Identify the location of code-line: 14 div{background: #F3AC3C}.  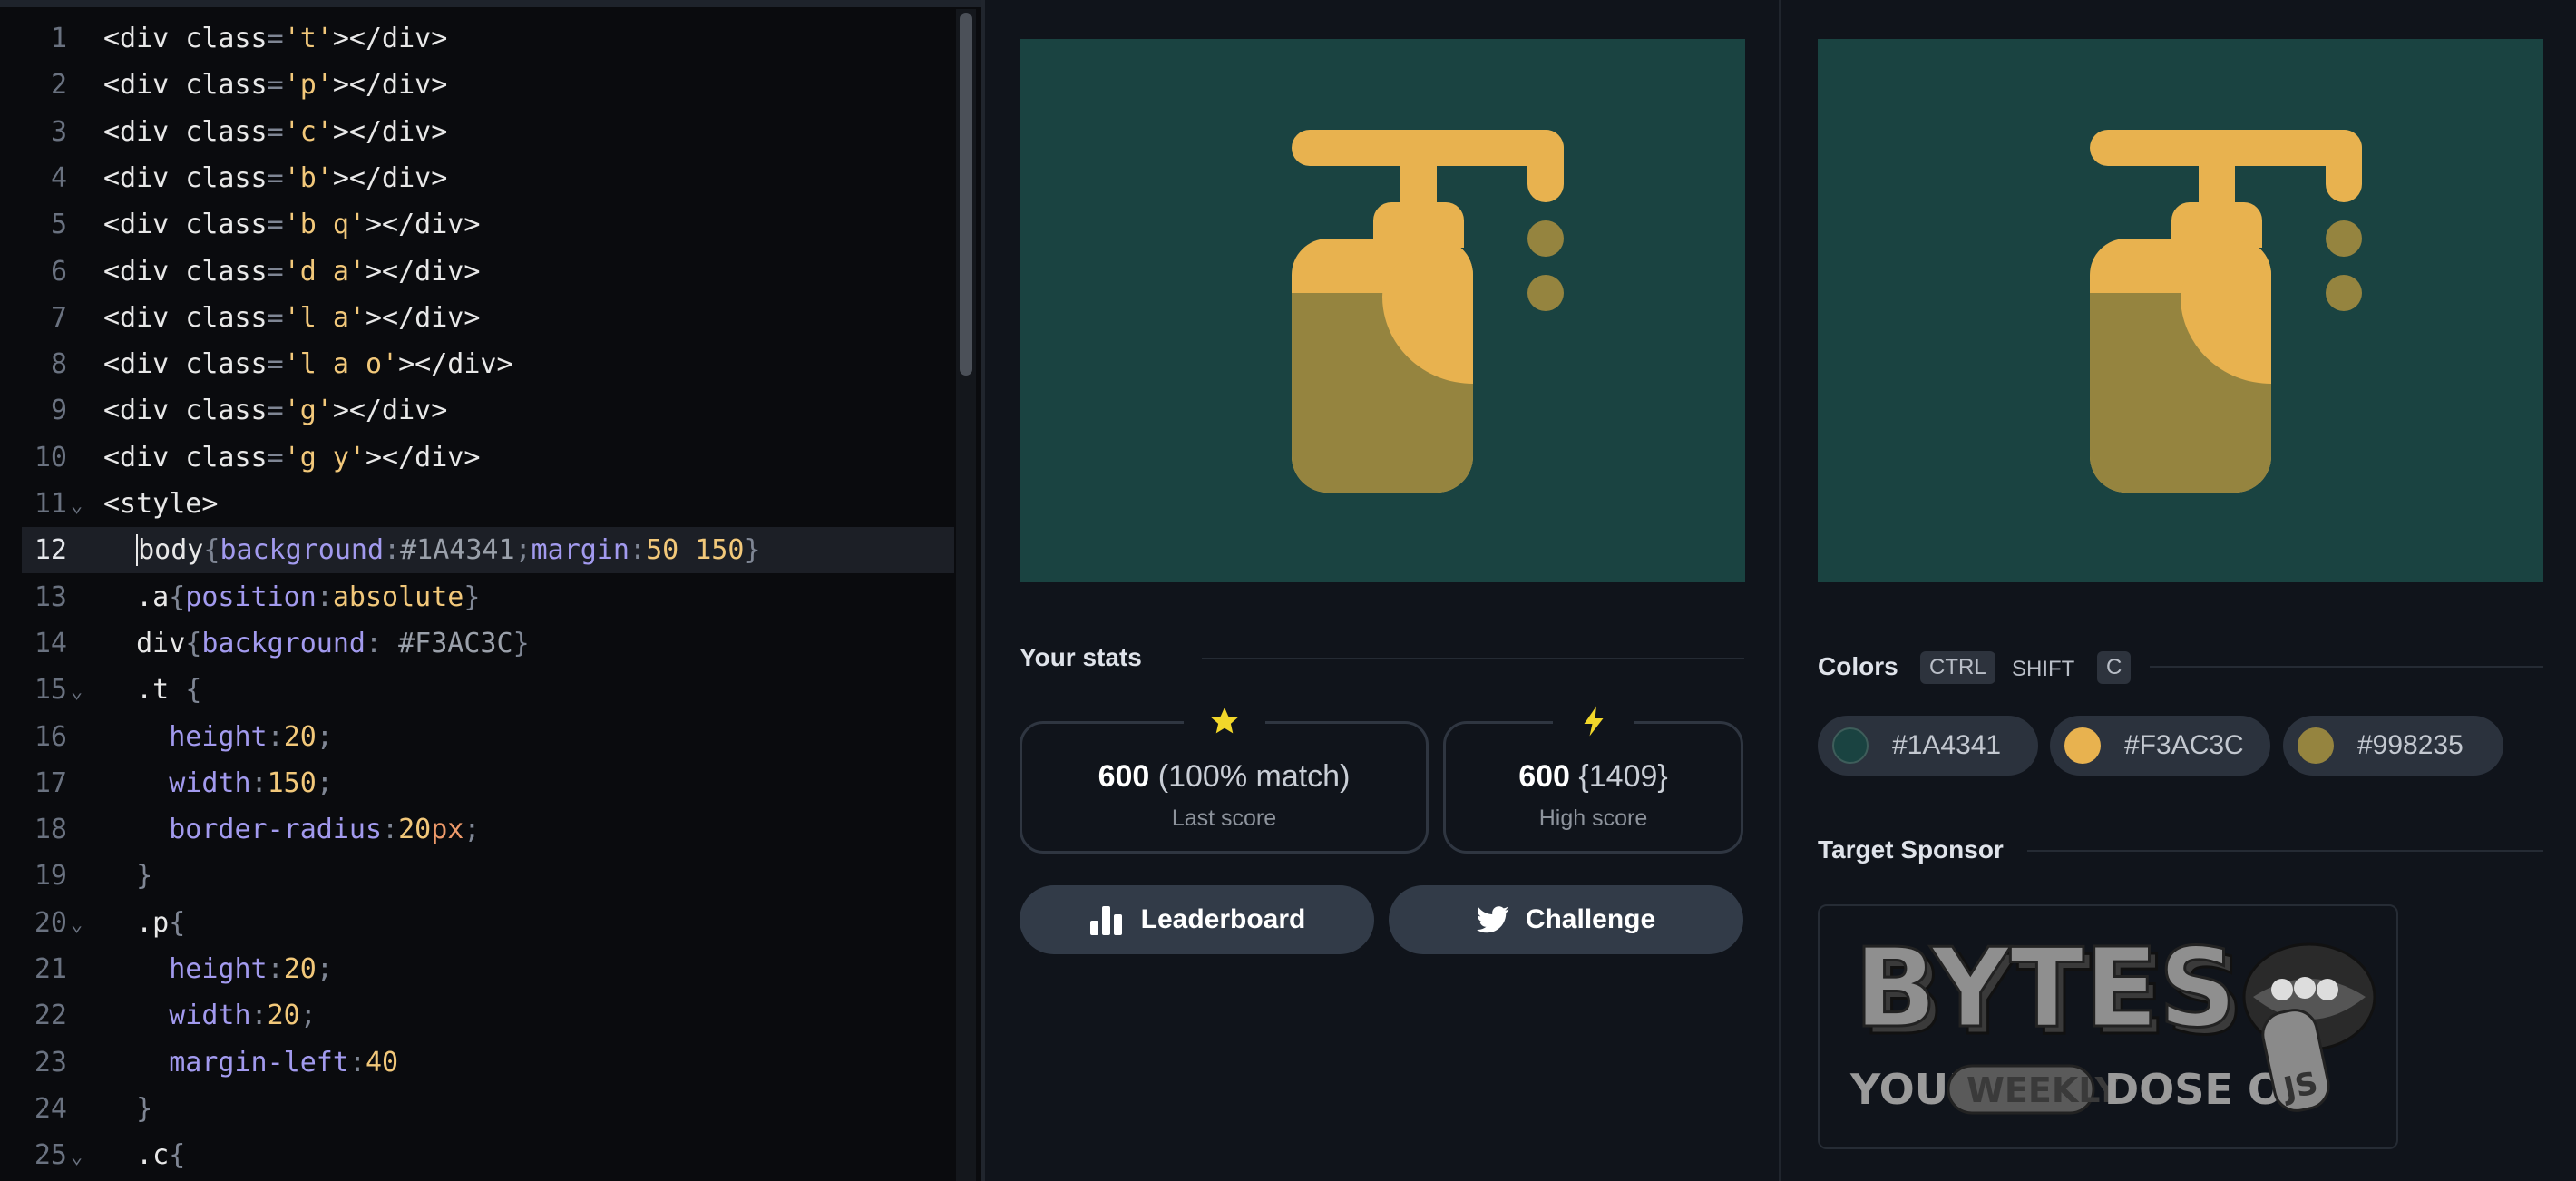
(488, 644).